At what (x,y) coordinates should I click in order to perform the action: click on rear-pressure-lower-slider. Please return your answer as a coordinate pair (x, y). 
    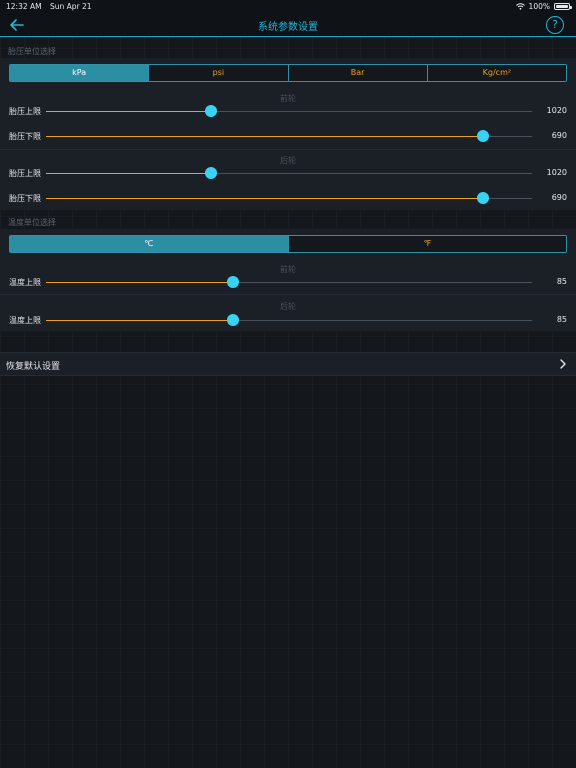
    Looking at the image, I should click on (289, 199).